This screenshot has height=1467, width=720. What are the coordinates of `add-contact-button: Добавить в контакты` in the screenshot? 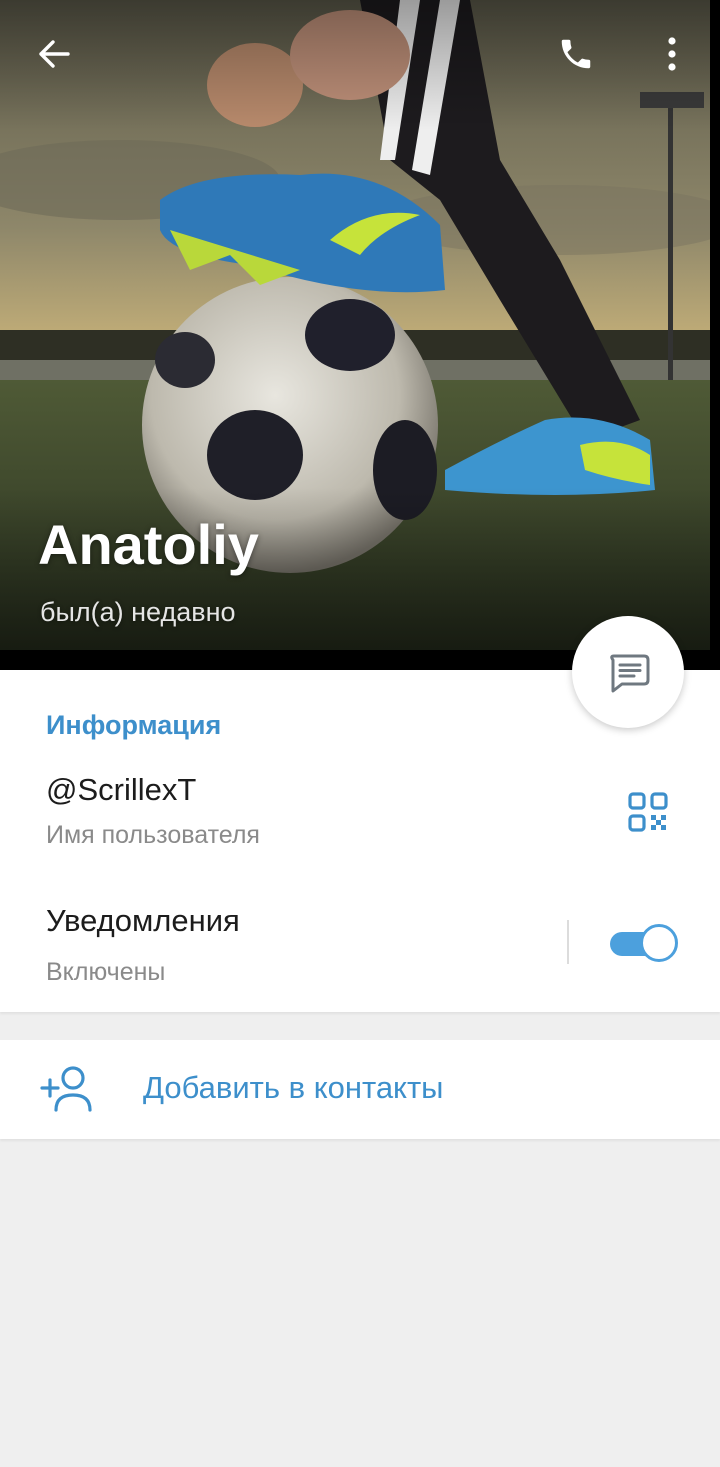 It's located at (360, 1089).